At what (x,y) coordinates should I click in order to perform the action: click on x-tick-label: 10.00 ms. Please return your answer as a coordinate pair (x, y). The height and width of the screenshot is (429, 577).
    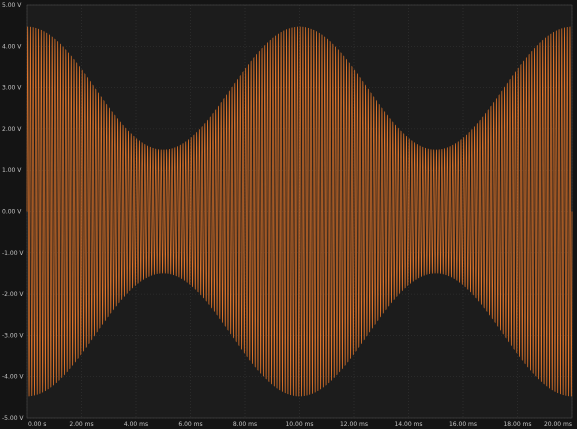
    Looking at the image, I should click on (299, 424).